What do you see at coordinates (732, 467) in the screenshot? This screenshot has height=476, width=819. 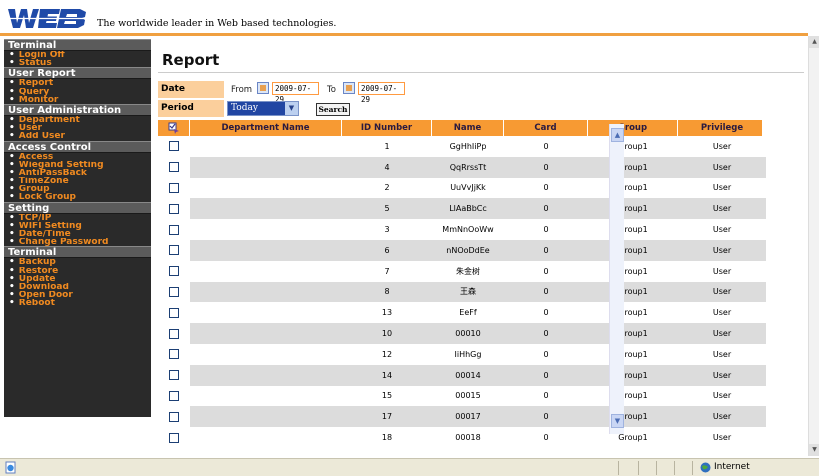 I see `status-zone: Internet` at bounding box center [732, 467].